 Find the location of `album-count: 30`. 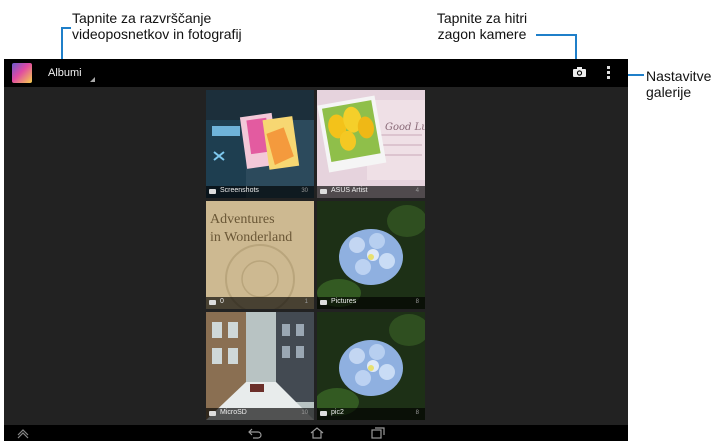

album-count: 30 is located at coordinates (304, 191).